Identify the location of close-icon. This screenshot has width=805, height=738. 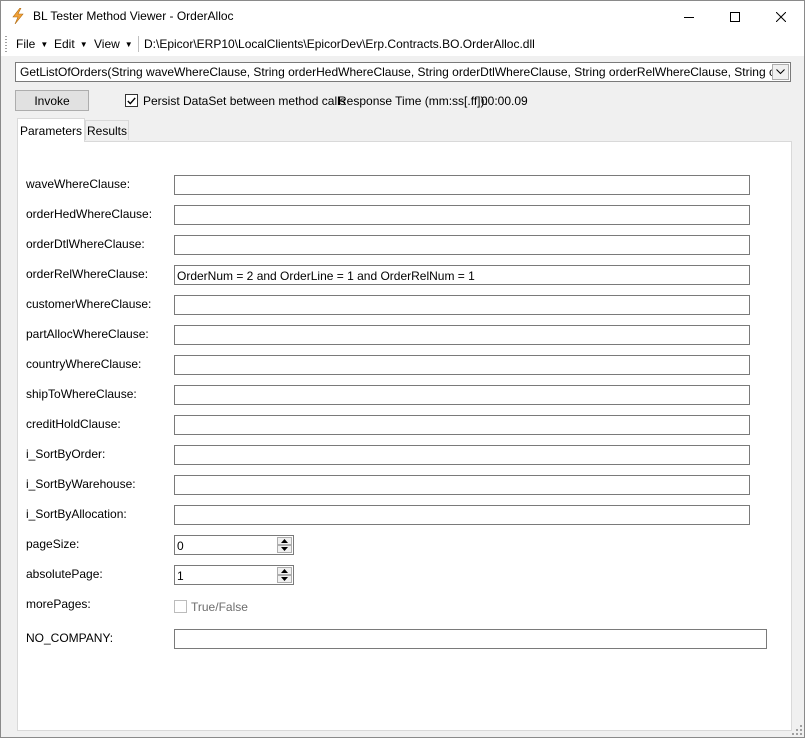
(781, 16).